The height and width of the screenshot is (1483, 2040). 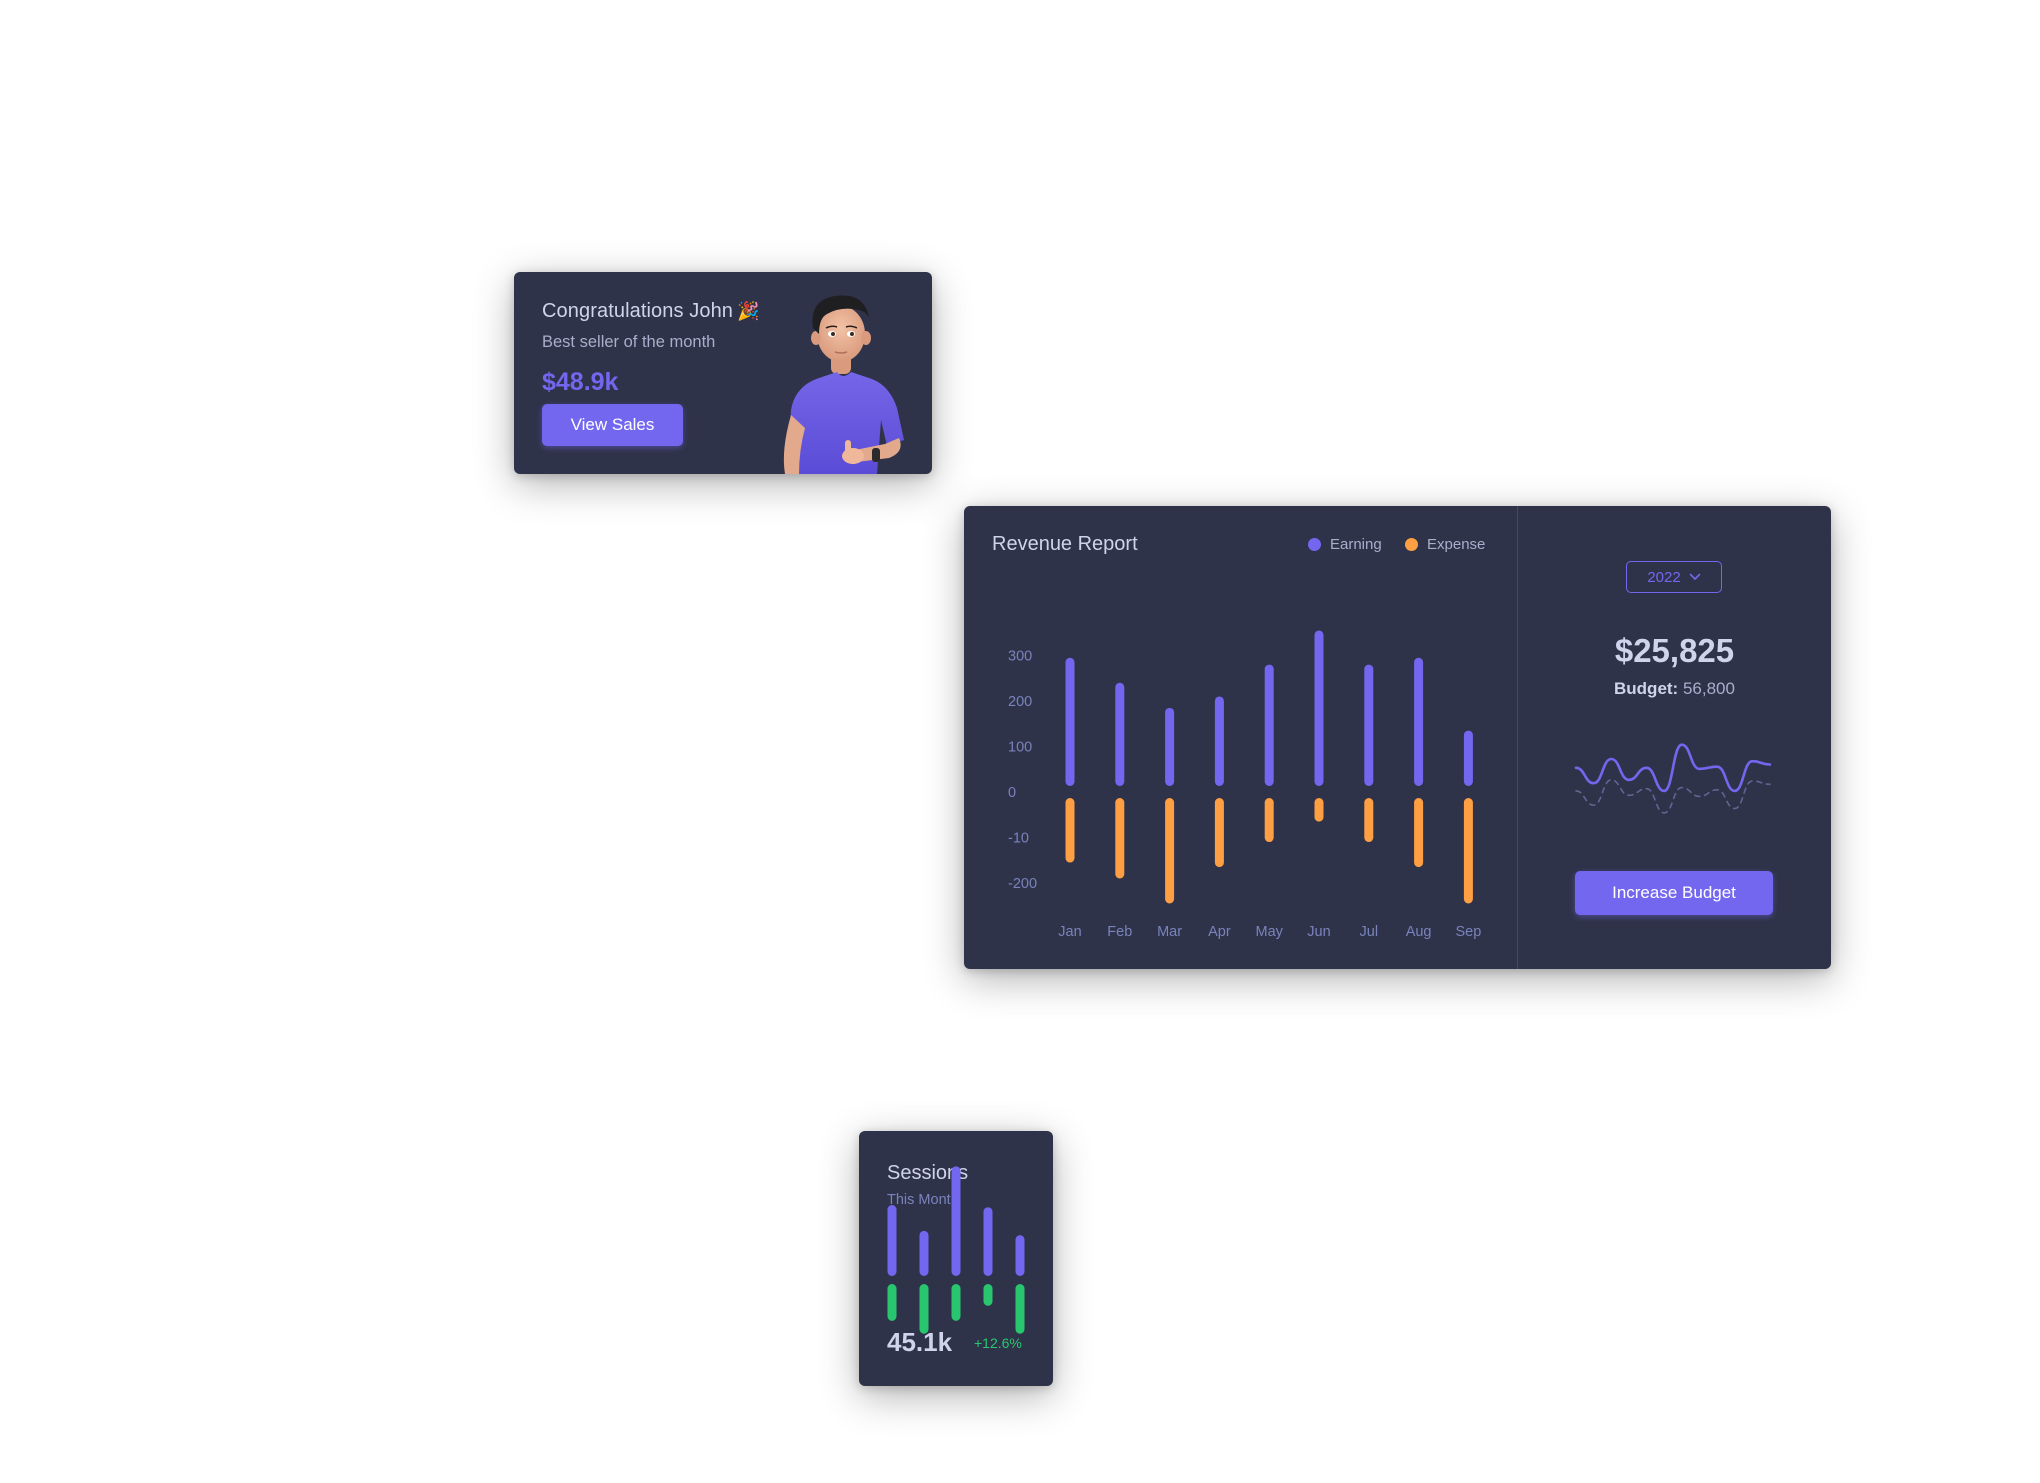 I want to click on x-tick-label: Jul, so click(x=1369, y=932).